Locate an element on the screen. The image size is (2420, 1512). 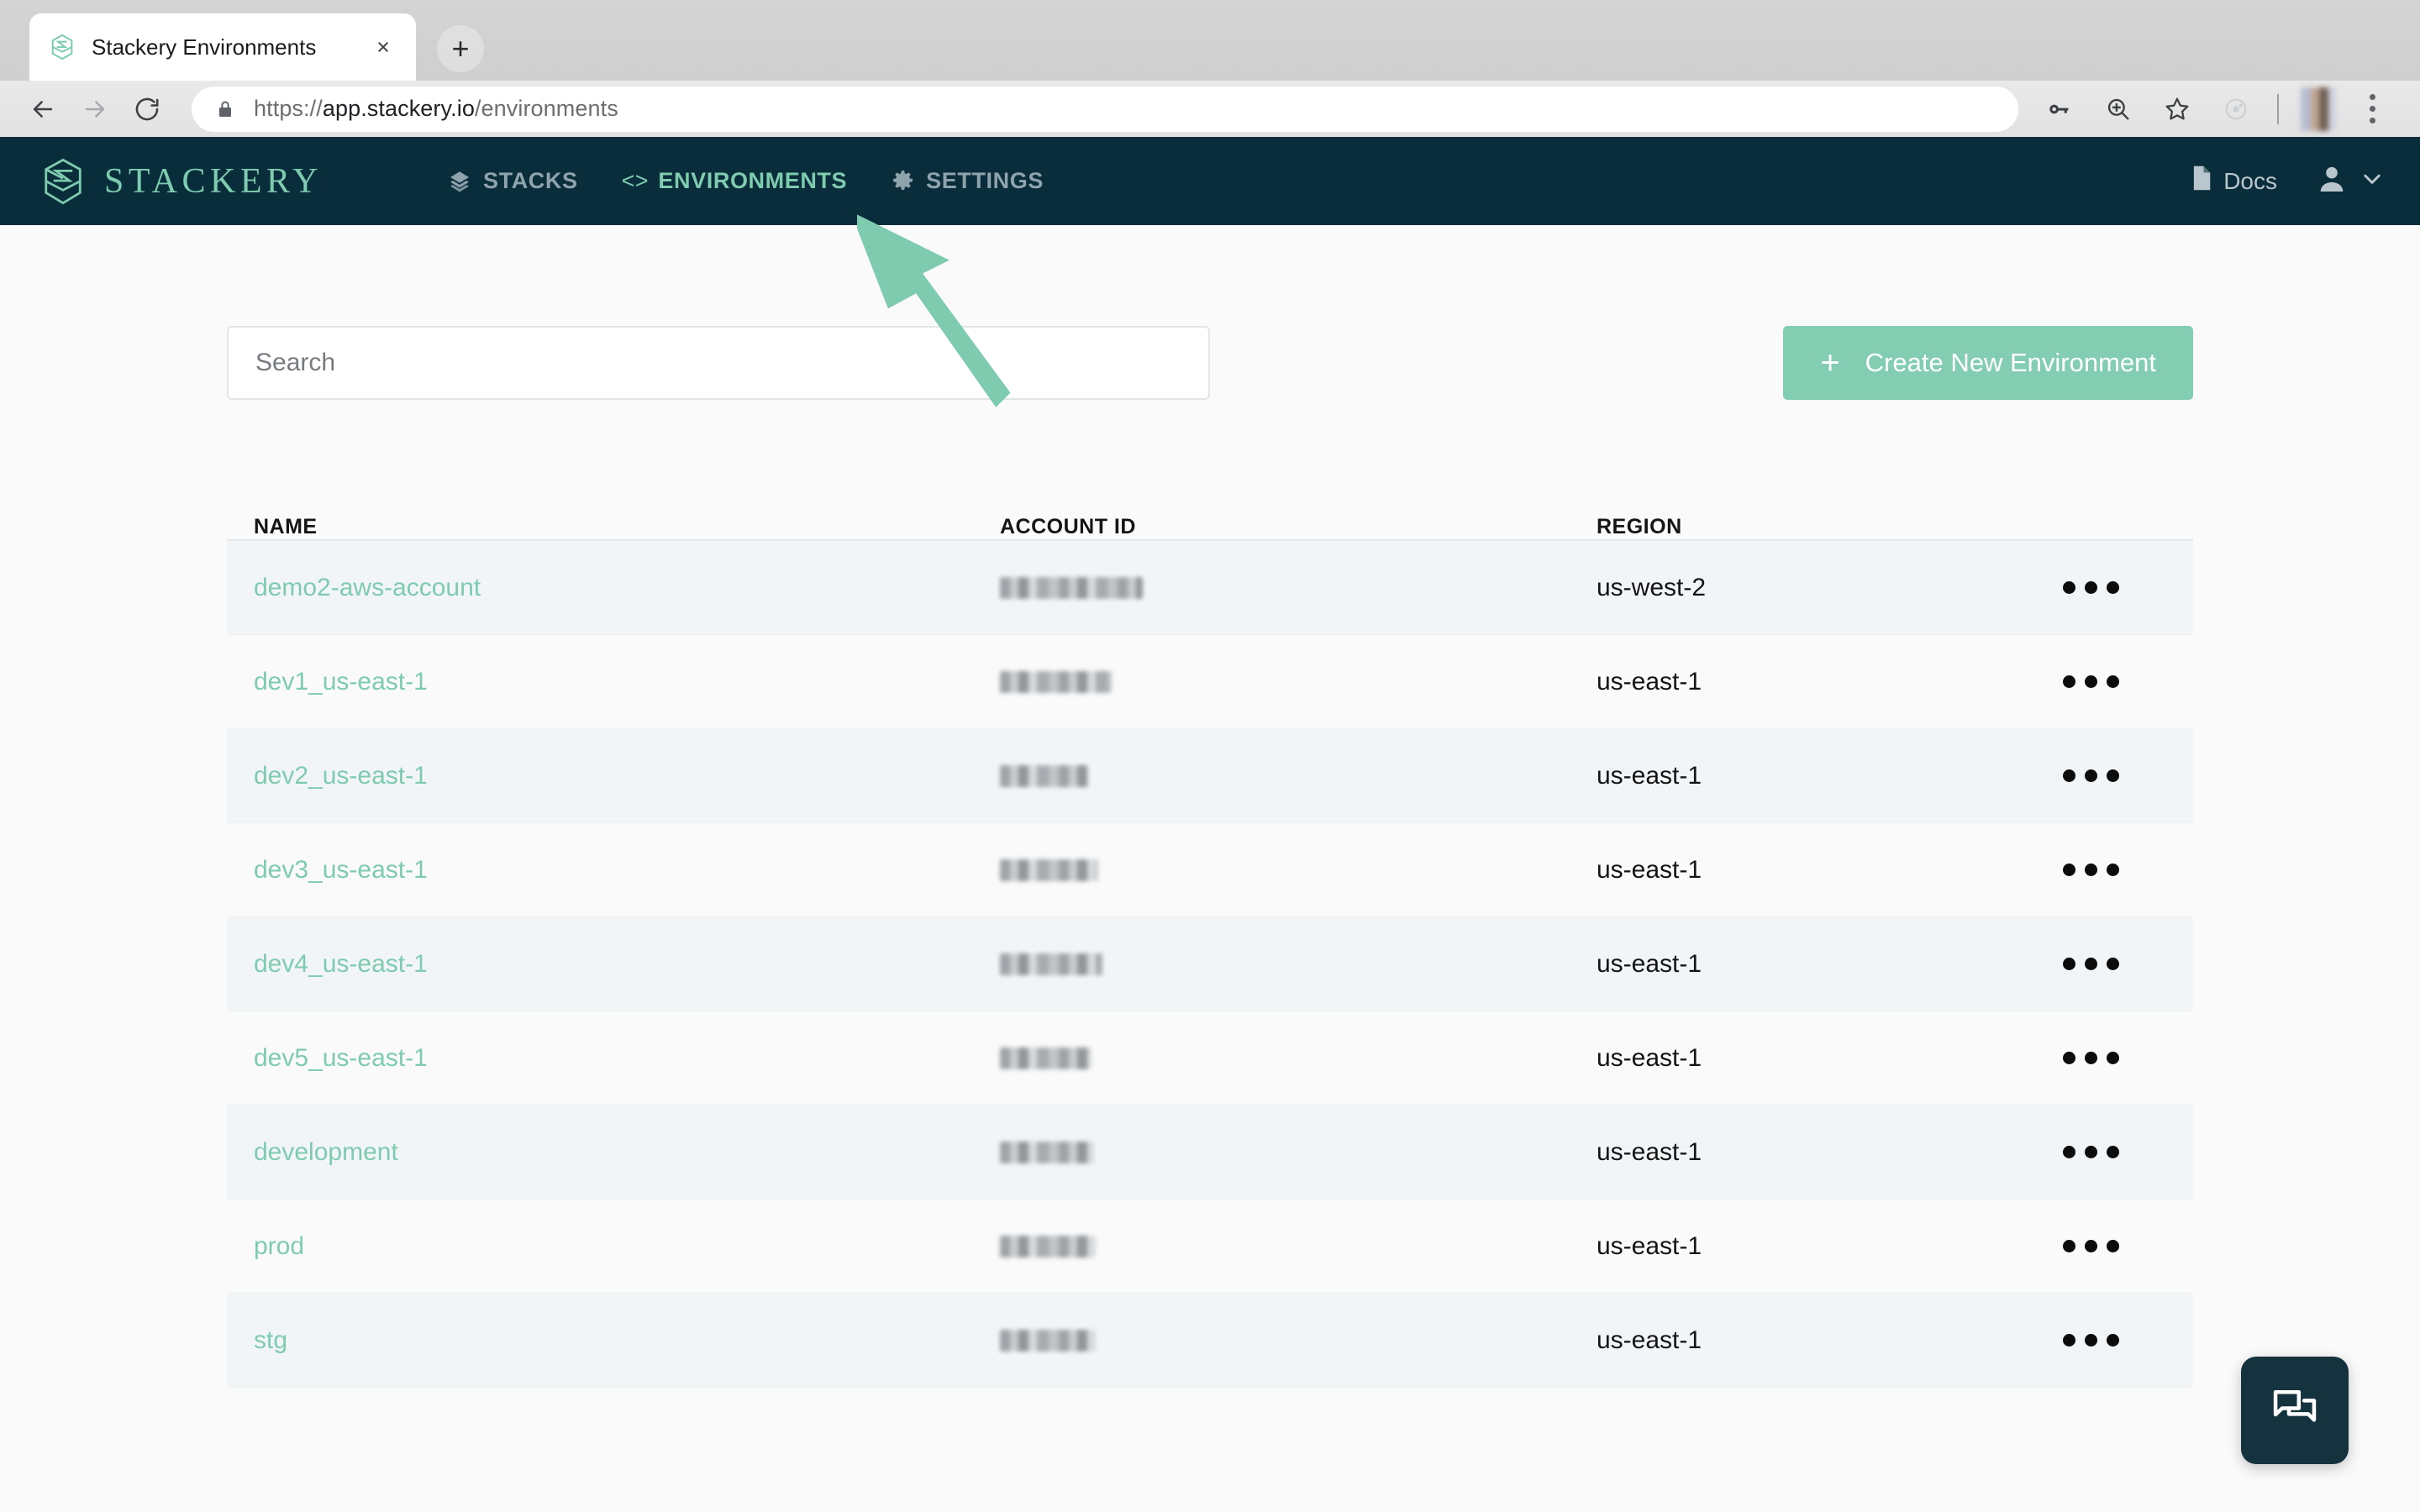
cell-name: dev2_us-east-1 is located at coordinates (613, 776).